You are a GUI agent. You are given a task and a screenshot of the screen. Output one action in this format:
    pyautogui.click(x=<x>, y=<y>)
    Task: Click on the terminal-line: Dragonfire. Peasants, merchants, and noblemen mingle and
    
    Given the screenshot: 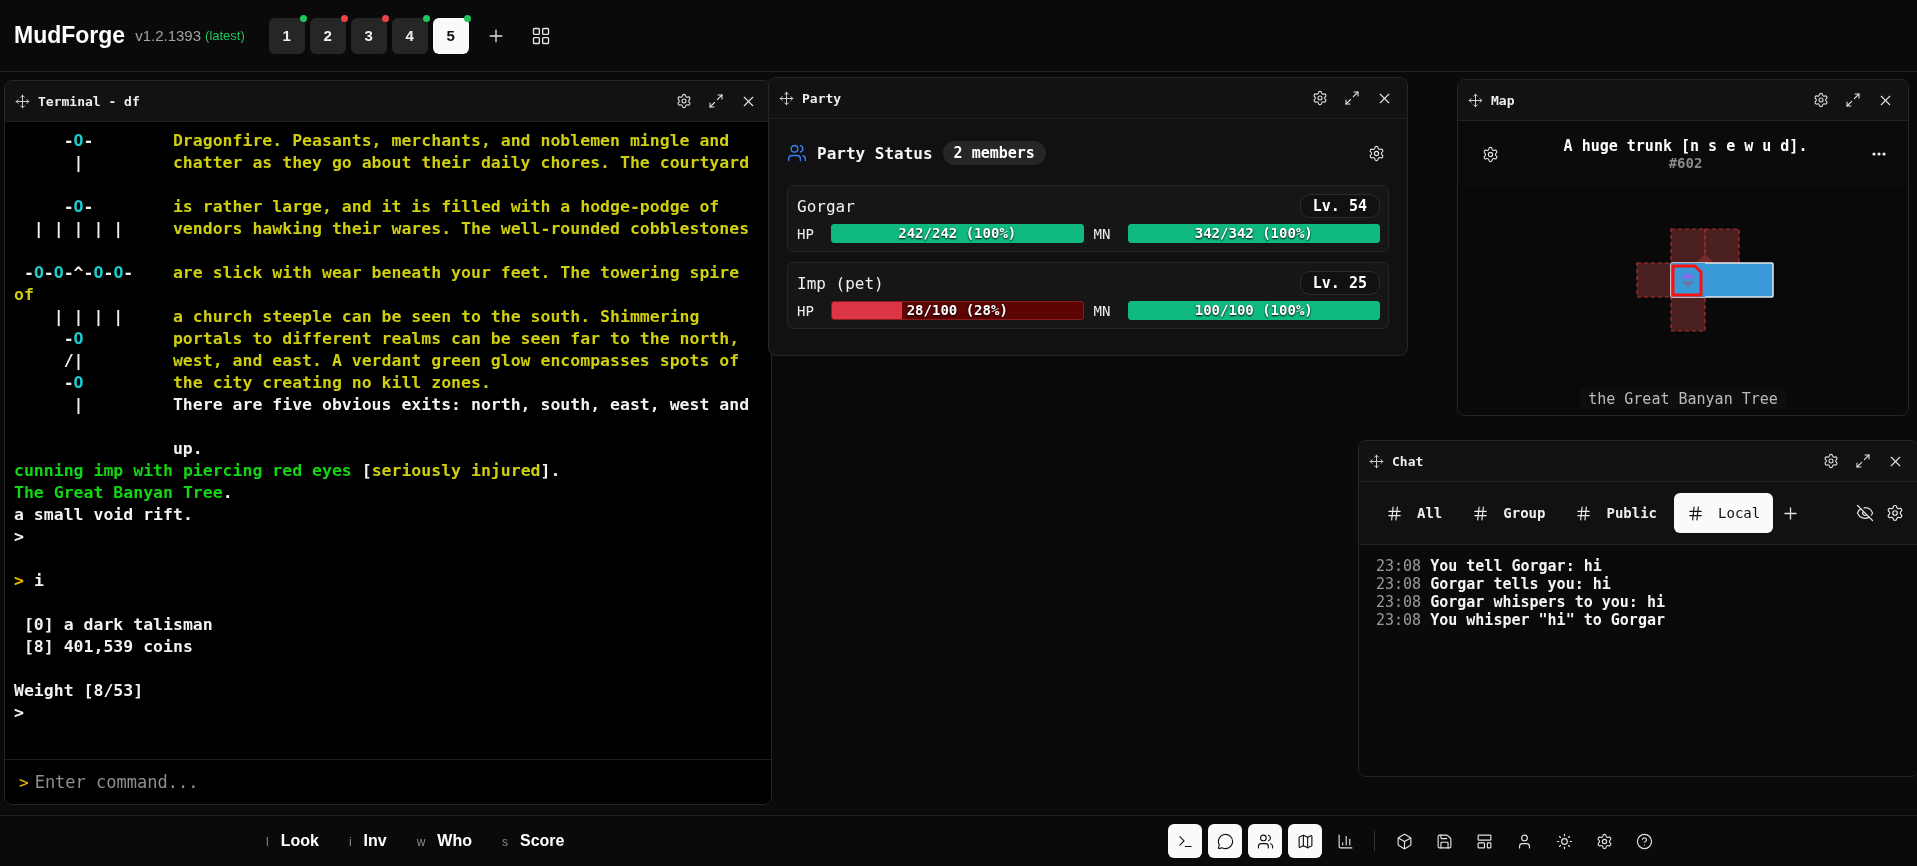 What is the action you would take?
    pyautogui.click(x=451, y=141)
    